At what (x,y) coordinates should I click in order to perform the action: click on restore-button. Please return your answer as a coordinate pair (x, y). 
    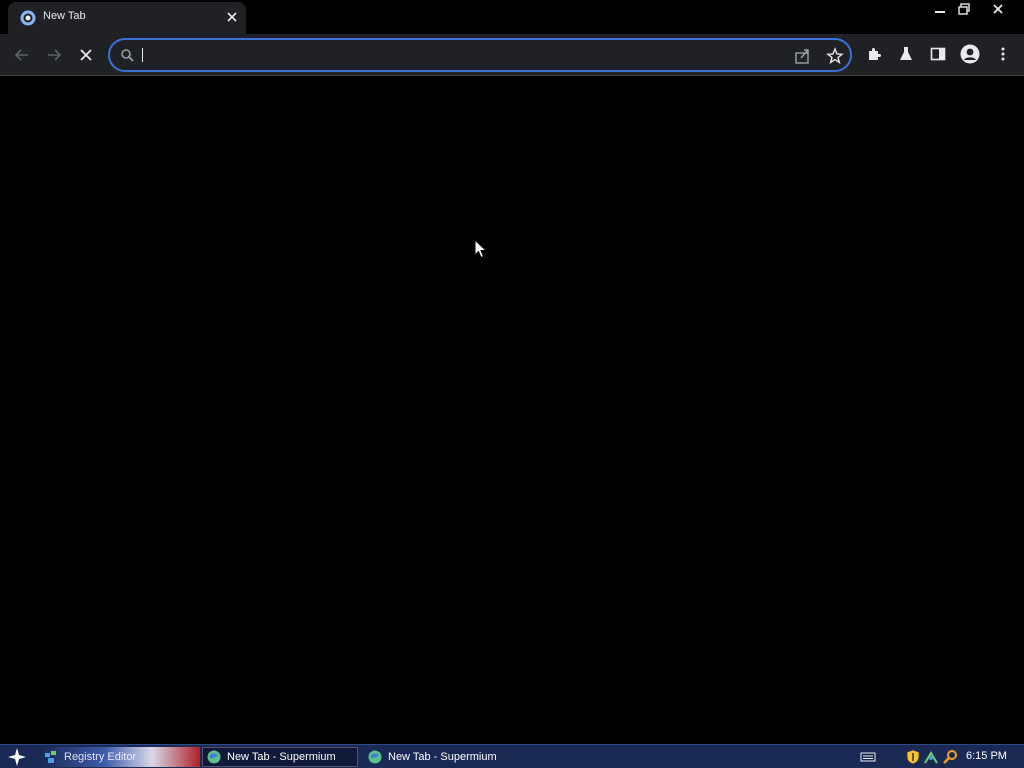
    Looking at the image, I should click on (964, 9).